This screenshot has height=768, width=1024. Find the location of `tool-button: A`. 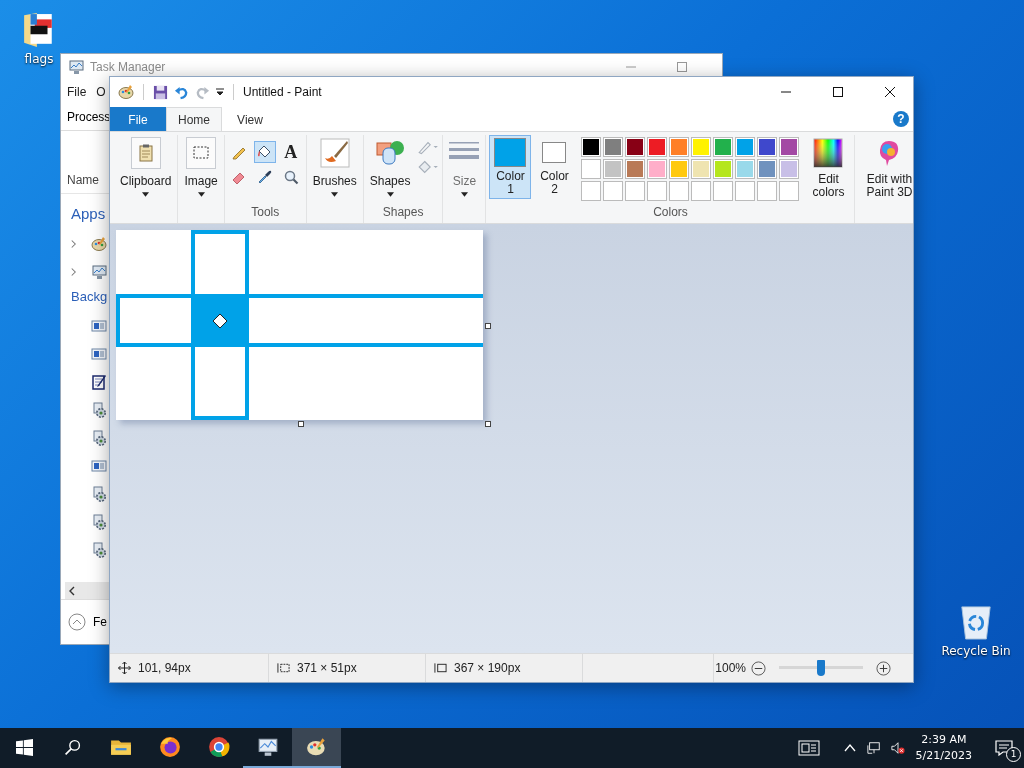

tool-button: A is located at coordinates (290, 152).